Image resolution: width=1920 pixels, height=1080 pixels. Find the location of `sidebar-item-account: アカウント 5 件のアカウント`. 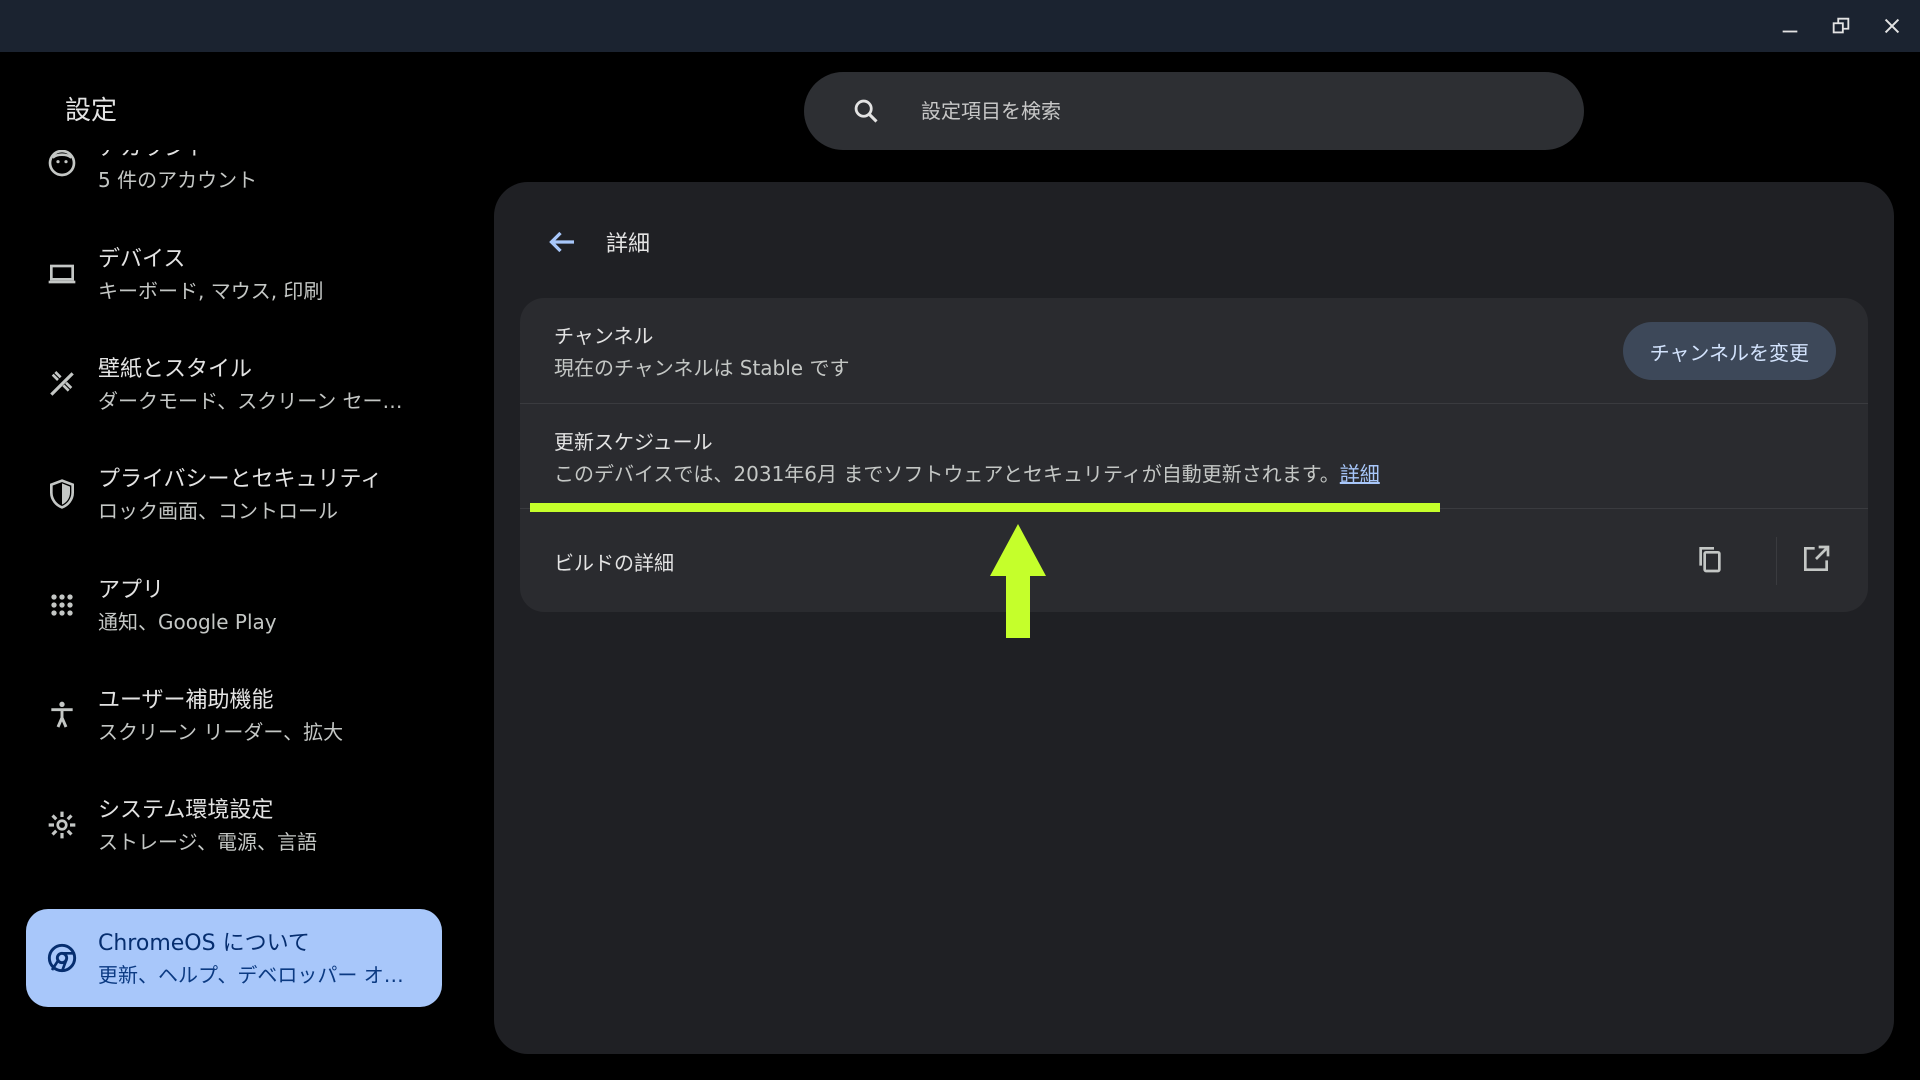

sidebar-item-account: アカウント 5 件のアカウント is located at coordinates (234, 181).